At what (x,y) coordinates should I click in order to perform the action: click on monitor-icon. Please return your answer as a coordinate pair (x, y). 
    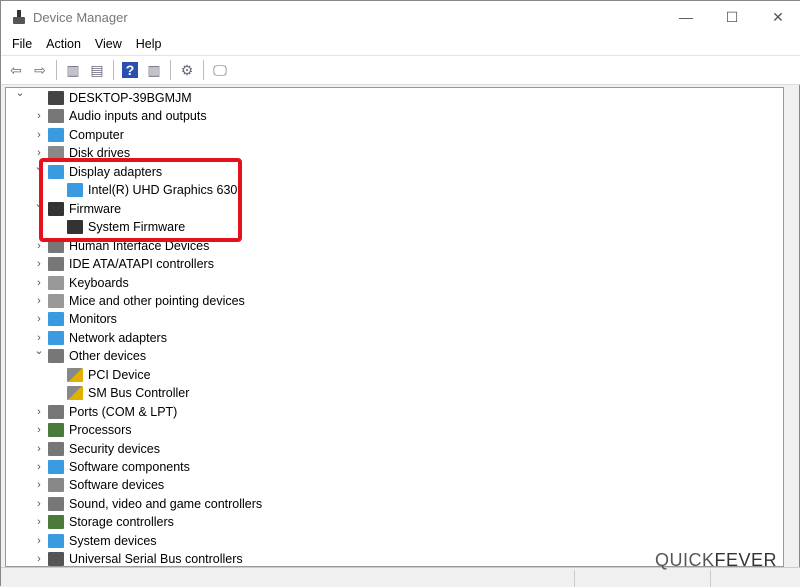
    Looking at the image, I should click on (56, 134).